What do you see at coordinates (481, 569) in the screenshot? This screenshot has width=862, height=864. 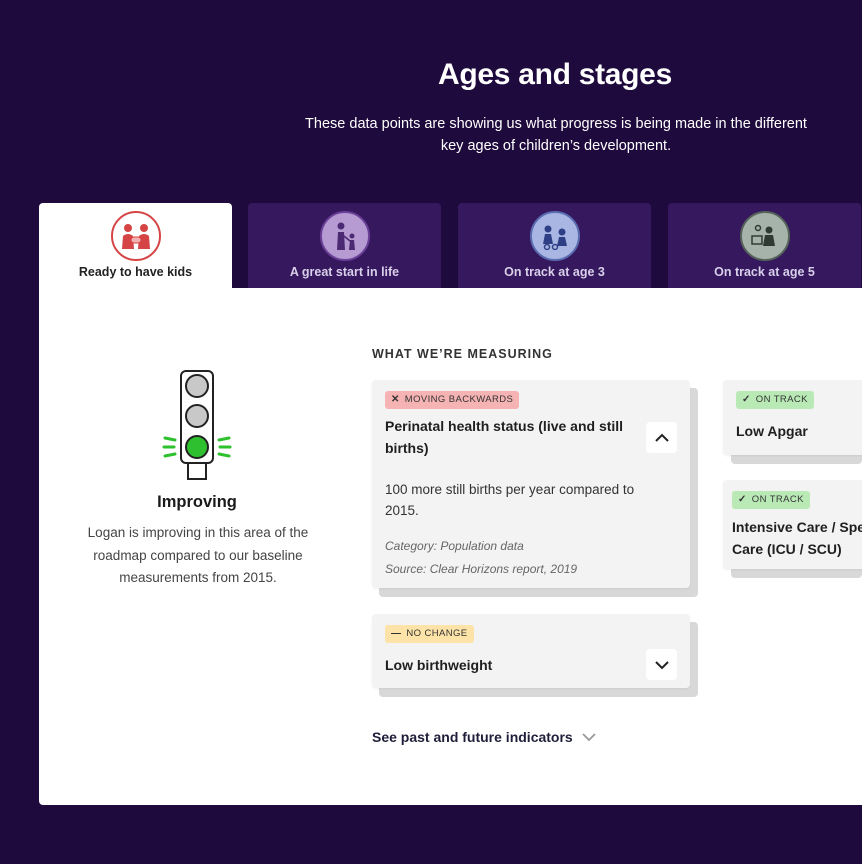 I see `card-source: Source: Clear Horizons report, 2019` at bounding box center [481, 569].